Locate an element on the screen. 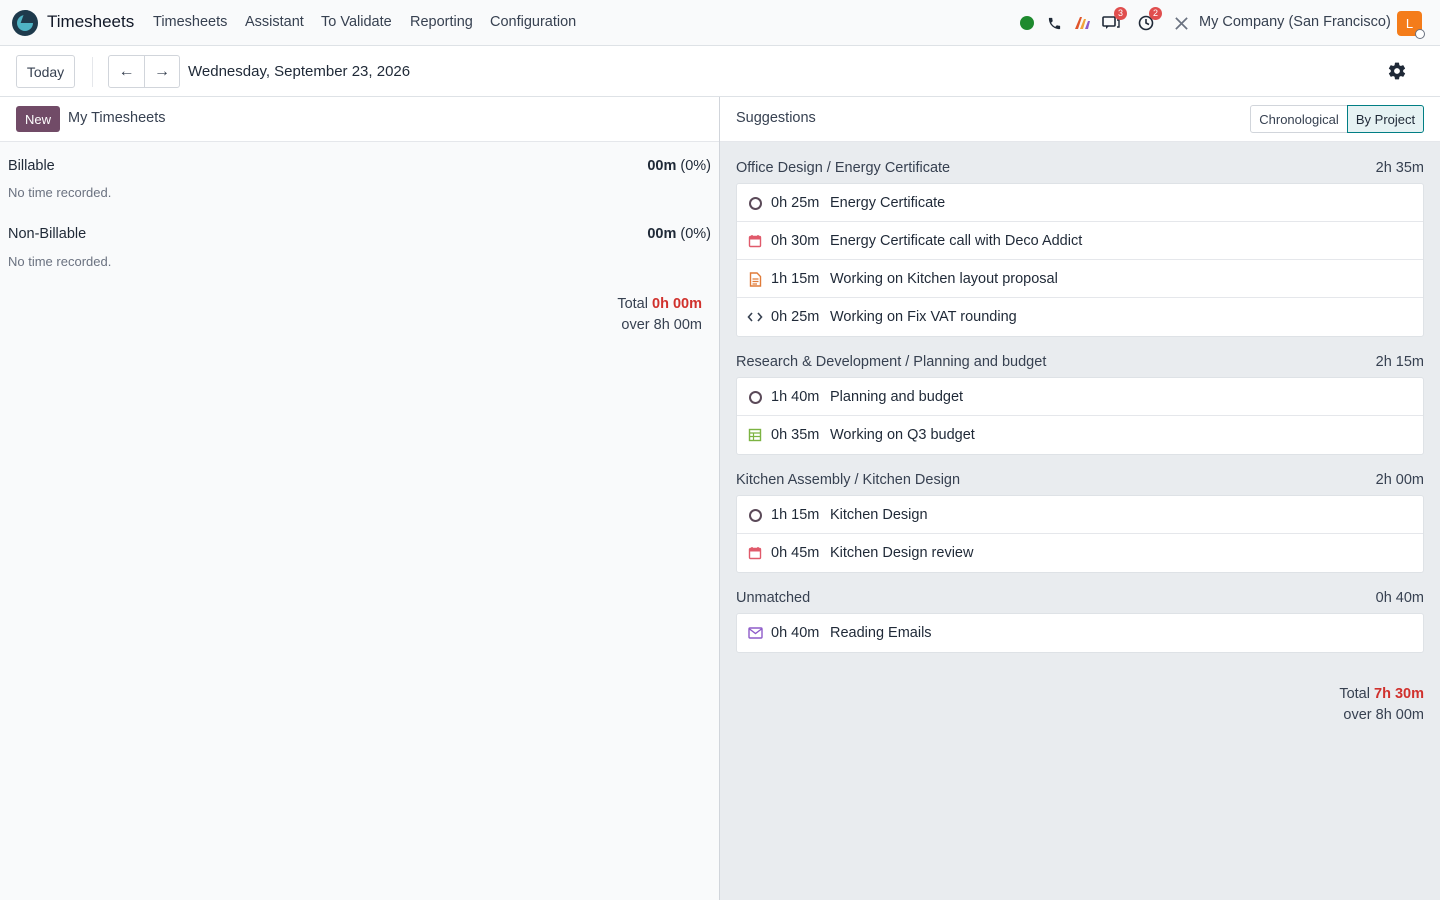 The image size is (1440, 900). suggestion-label: Energy Certificate is located at coordinates (888, 203).